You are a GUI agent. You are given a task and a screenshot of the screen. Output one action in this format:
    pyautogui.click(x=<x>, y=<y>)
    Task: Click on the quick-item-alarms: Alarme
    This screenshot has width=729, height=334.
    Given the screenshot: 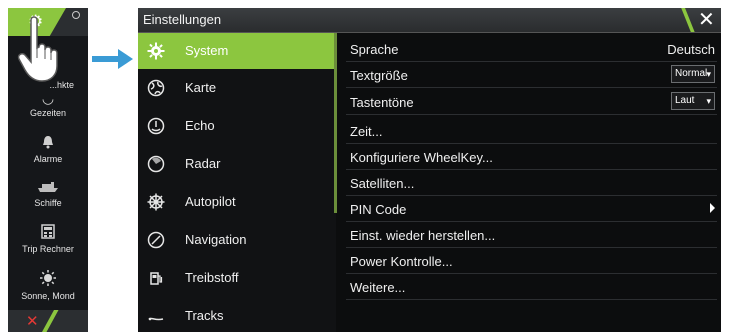 What is the action you would take?
    pyautogui.click(x=48, y=150)
    